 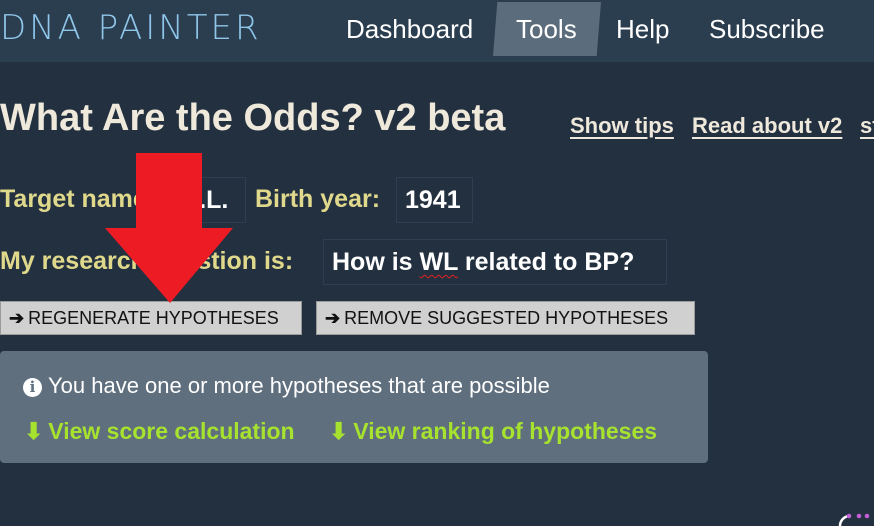 What do you see at coordinates (153, 318) in the screenshot?
I see `regenerate-label: REGENERATE HYPOTHESES` at bounding box center [153, 318].